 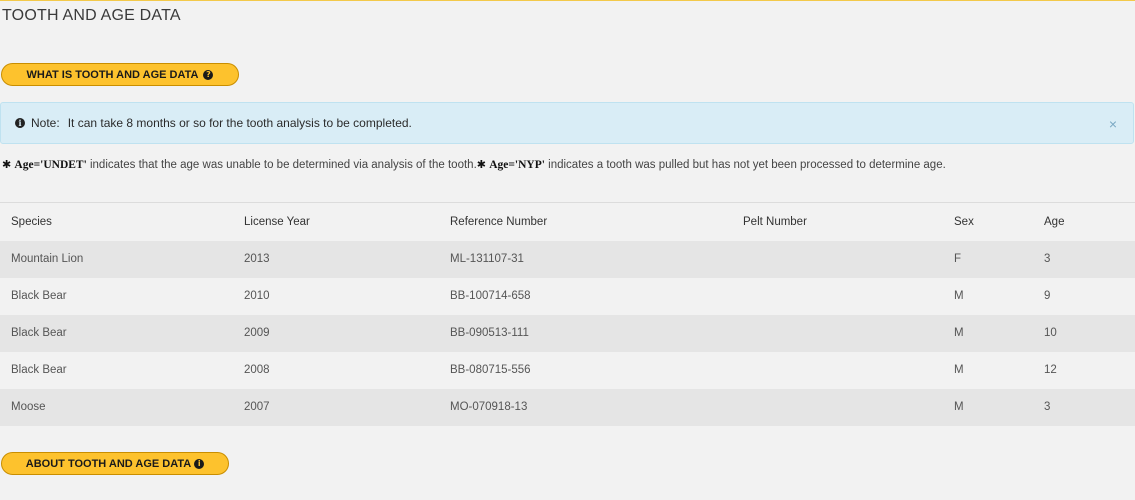 What do you see at coordinates (208, 74) in the screenshot?
I see `question-circle-icon: ?` at bounding box center [208, 74].